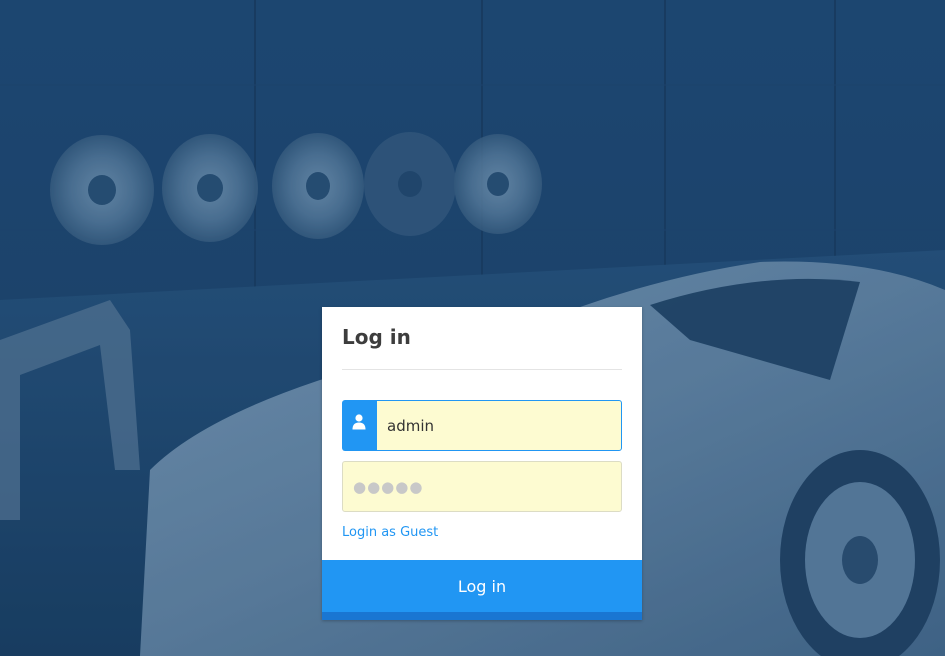 This screenshot has width=945, height=656. What do you see at coordinates (482, 486) in the screenshot?
I see `password-input: ●●●●●` at bounding box center [482, 486].